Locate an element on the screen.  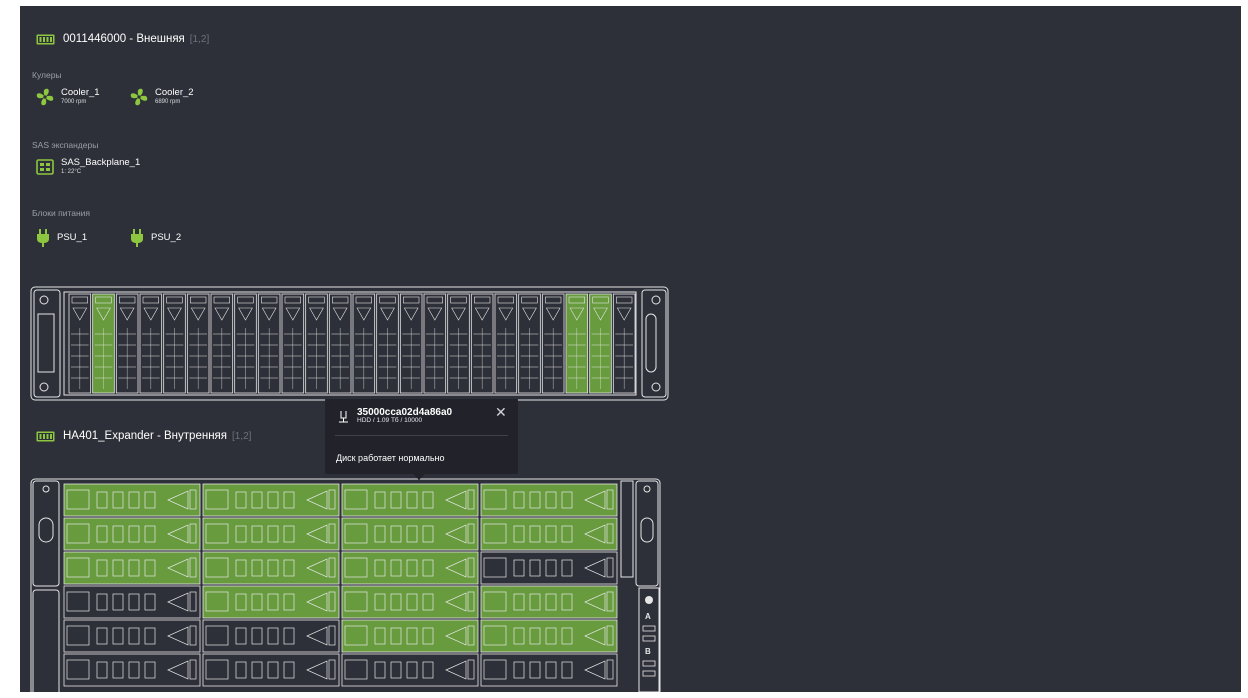
sas-backplane-1: SAS_Backplane_1 1: 22°C is located at coordinates (88, 167).